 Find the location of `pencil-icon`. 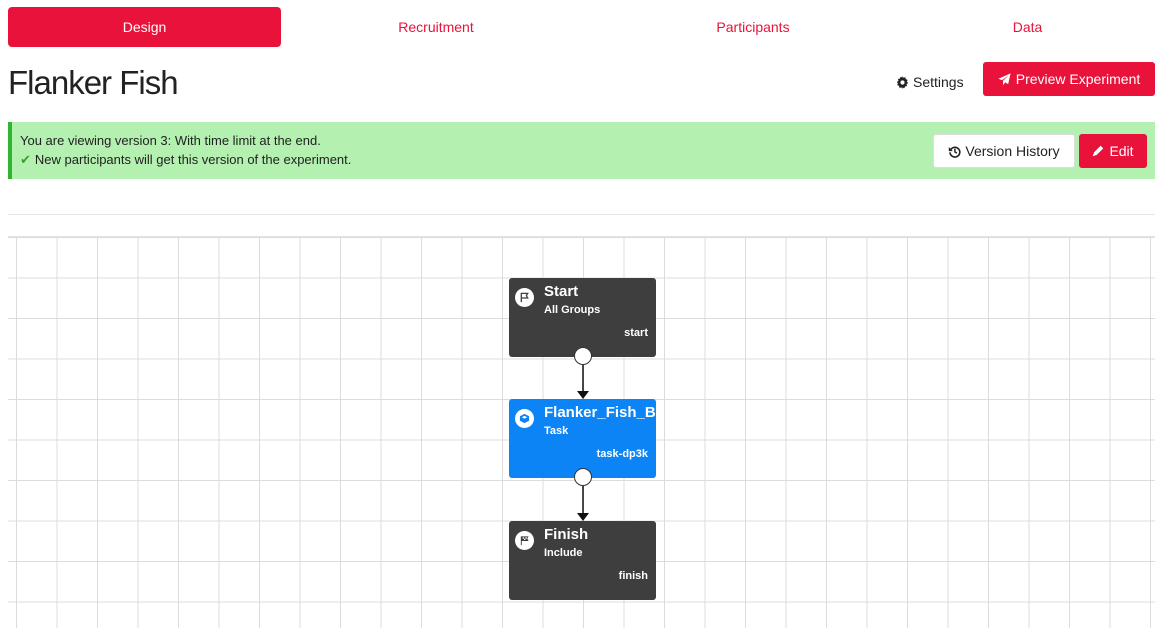

pencil-icon is located at coordinates (1098, 151).